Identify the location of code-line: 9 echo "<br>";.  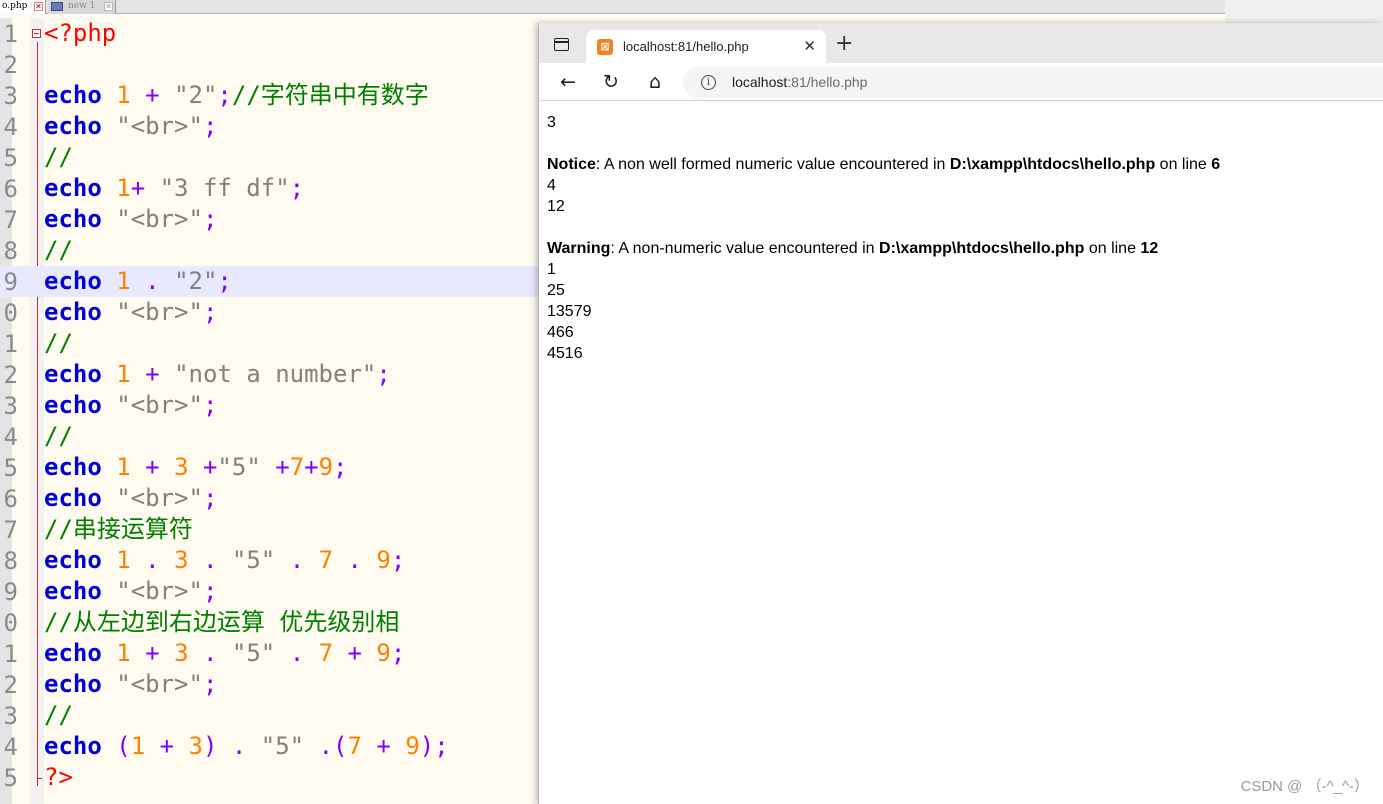
(269, 591).